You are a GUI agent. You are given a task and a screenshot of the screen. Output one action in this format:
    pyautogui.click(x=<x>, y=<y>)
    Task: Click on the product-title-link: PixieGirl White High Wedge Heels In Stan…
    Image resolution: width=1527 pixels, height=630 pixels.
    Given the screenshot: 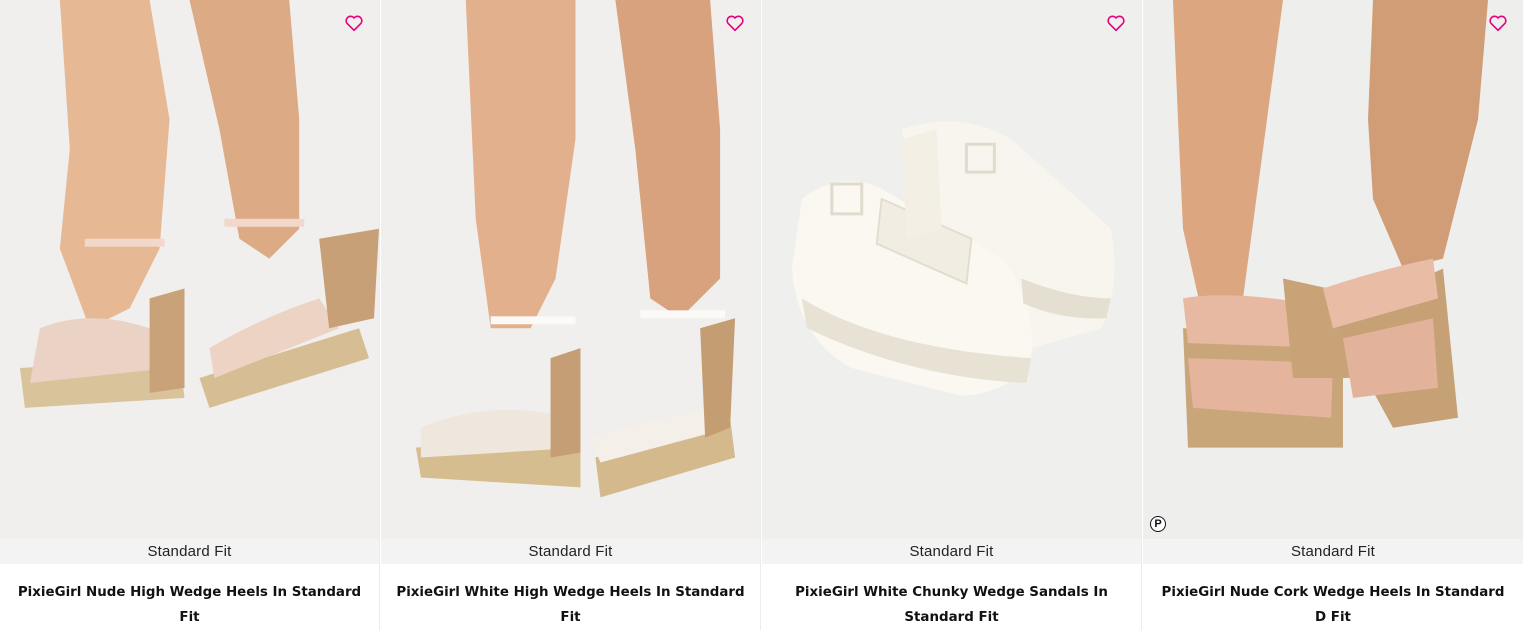 What is the action you would take?
    pyautogui.click(x=570, y=597)
    